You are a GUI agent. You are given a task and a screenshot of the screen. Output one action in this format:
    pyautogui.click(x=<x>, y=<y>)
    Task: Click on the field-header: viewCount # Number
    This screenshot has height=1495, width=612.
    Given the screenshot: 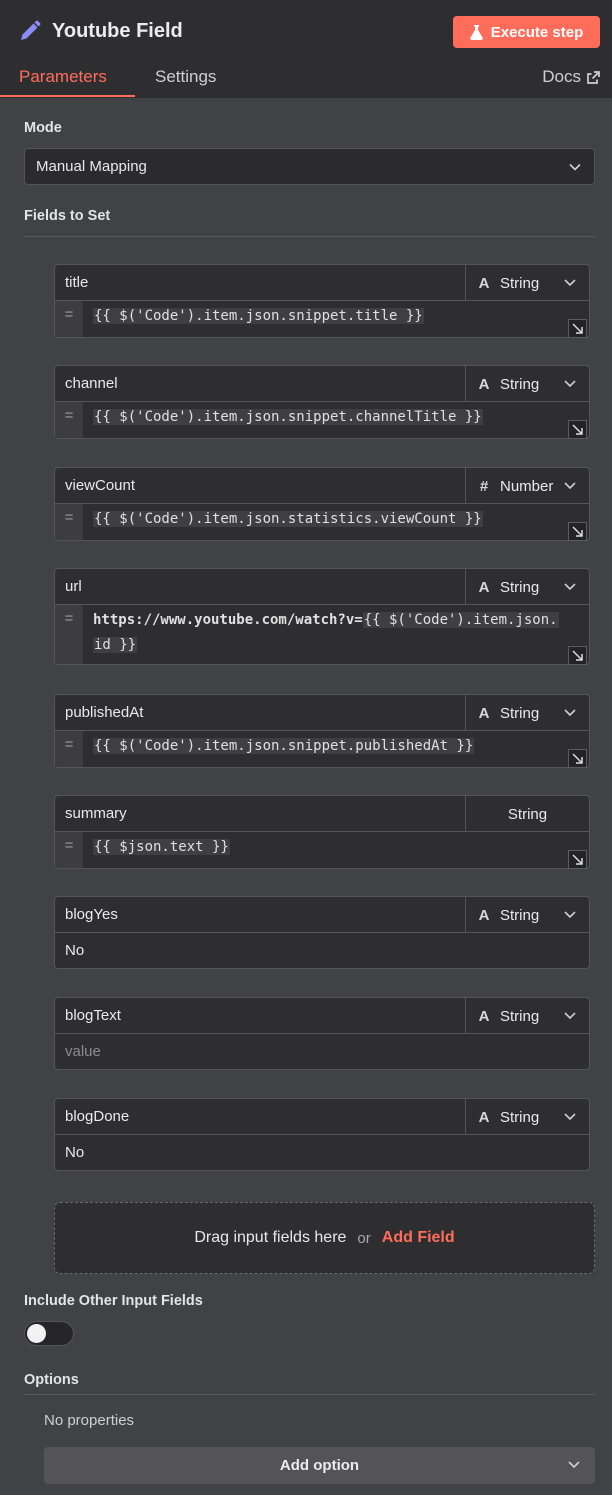 What is the action you would take?
    pyautogui.click(x=322, y=486)
    